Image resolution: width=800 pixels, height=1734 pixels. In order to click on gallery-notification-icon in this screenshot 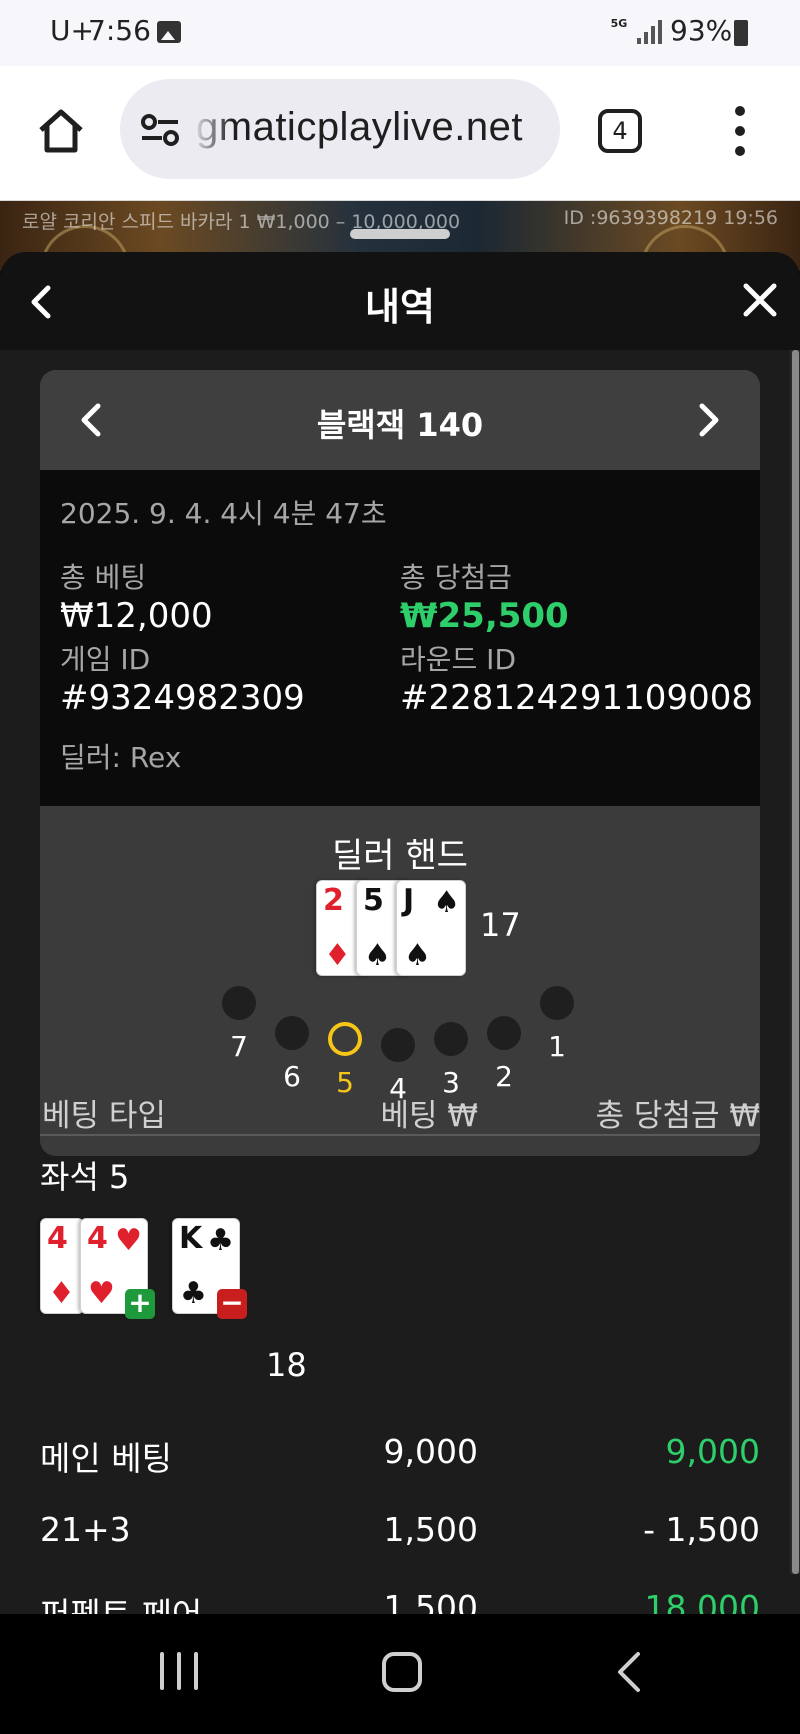, I will do `click(169, 32)`.